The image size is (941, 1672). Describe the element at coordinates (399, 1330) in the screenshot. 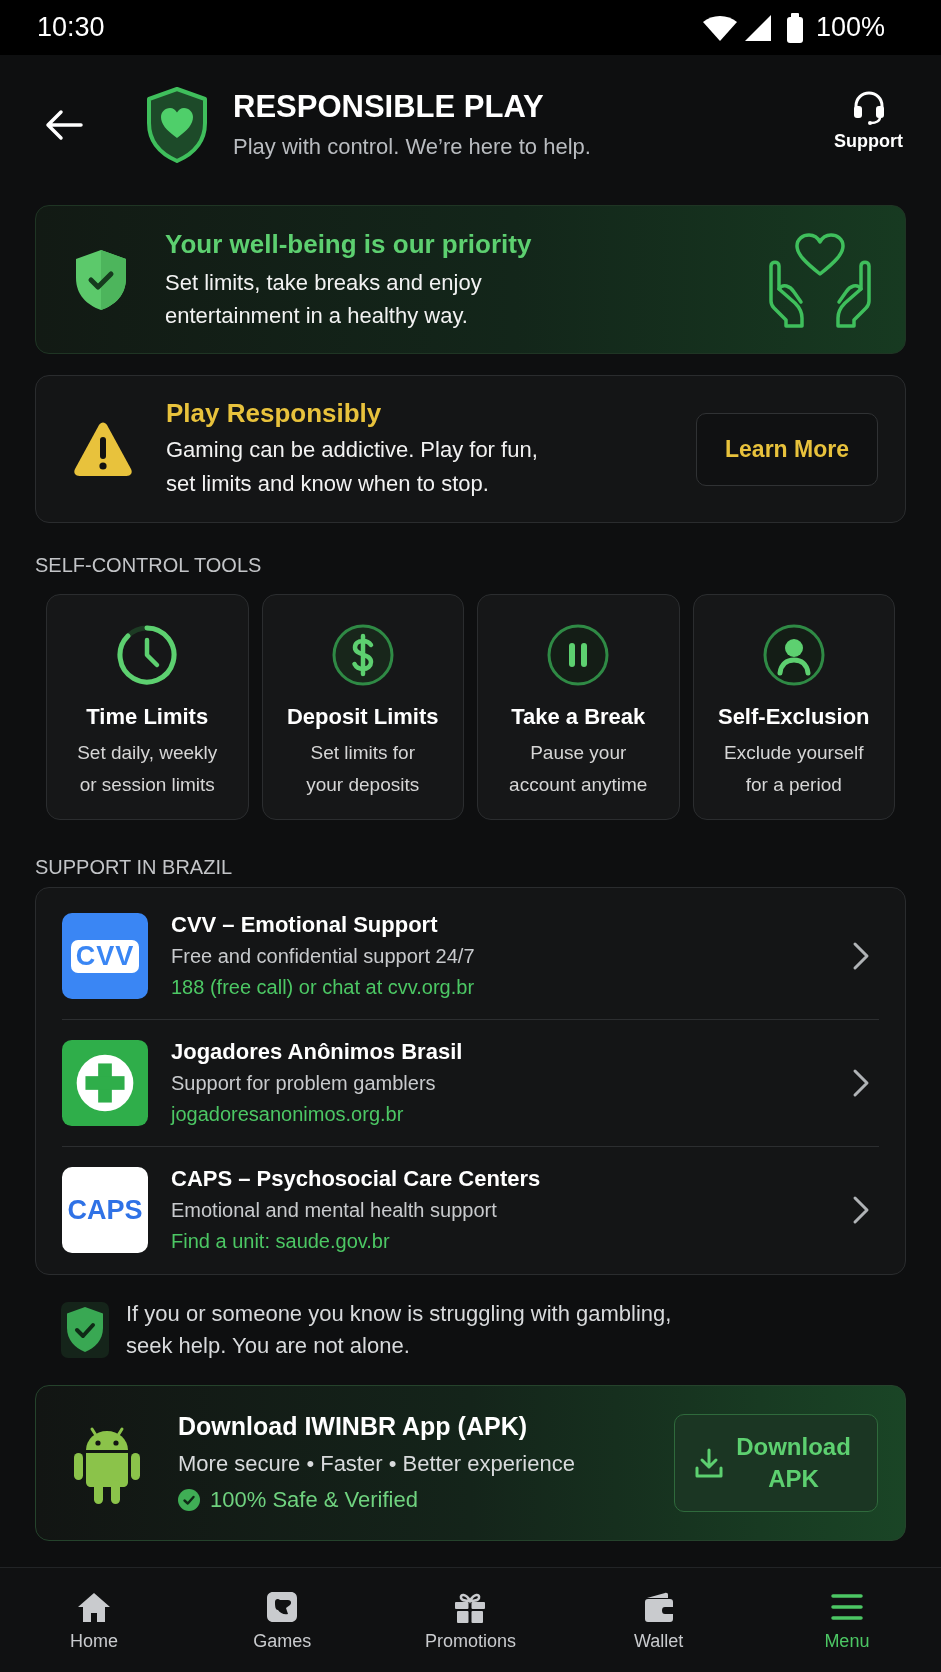

I see `help-note: If you or someone you know is struggling with gambling, seek help. You are not alone.` at that location.